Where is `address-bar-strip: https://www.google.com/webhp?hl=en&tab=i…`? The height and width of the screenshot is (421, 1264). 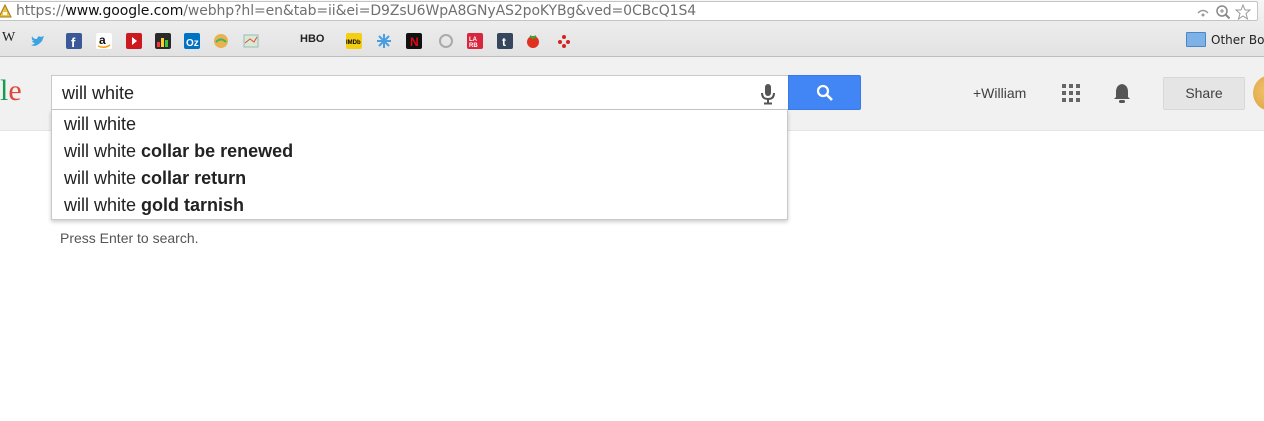 address-bar-strip: https://www.google.com/webhp?hl=en&tab=i… is located at coordinates (632, 12).